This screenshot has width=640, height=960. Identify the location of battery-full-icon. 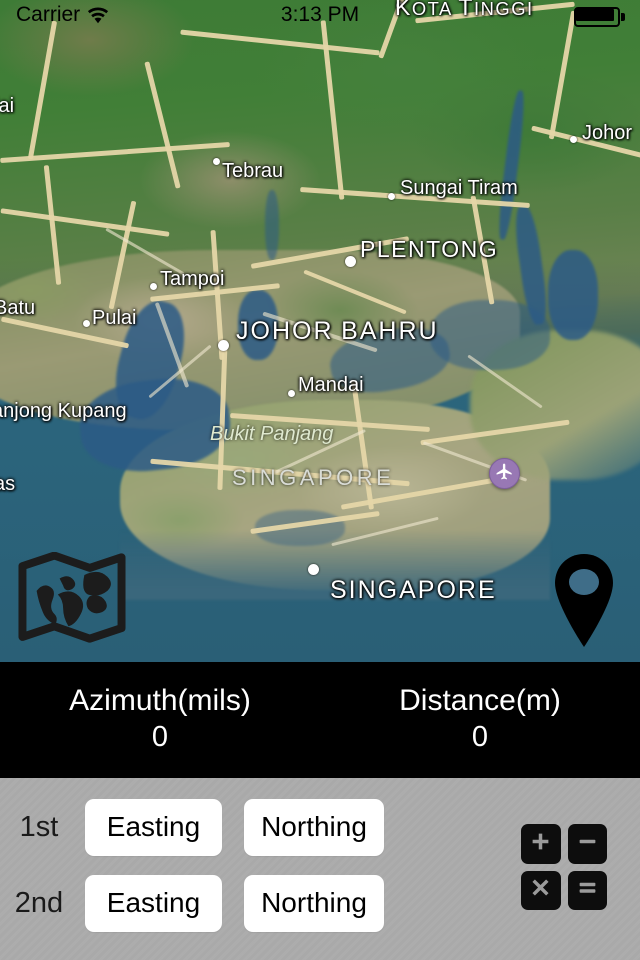
(600, 17).